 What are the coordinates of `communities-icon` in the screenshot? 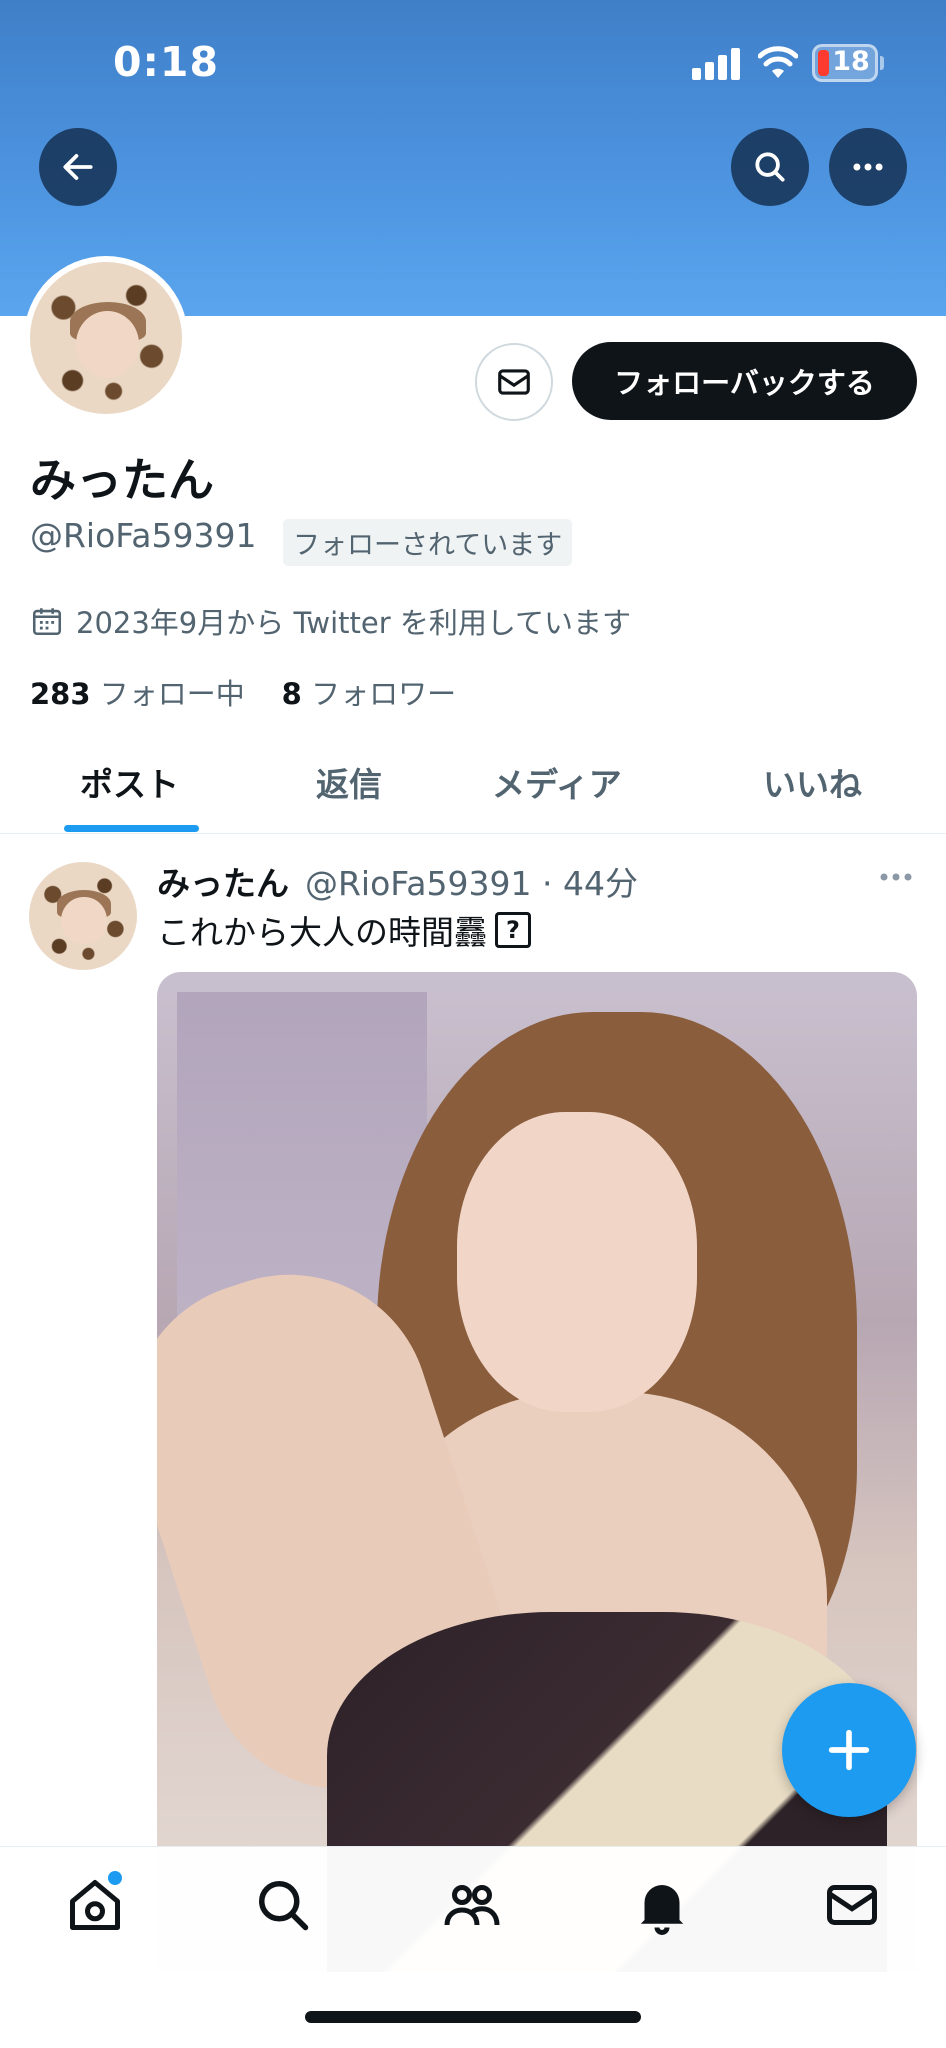 It's located at (472, 1905).